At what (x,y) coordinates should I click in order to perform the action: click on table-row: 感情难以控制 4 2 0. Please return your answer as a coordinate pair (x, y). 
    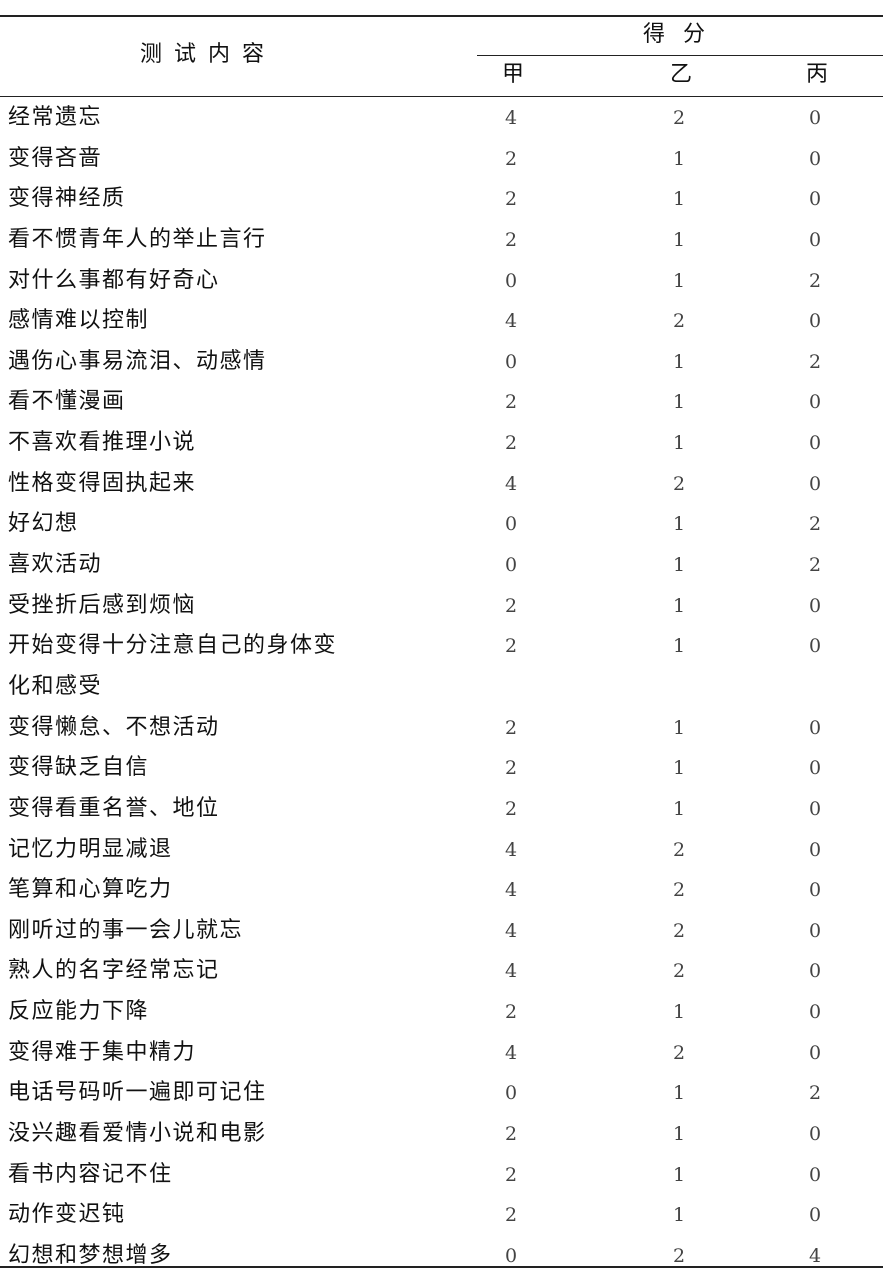
    Looking at the image, I should click on (441, 321).